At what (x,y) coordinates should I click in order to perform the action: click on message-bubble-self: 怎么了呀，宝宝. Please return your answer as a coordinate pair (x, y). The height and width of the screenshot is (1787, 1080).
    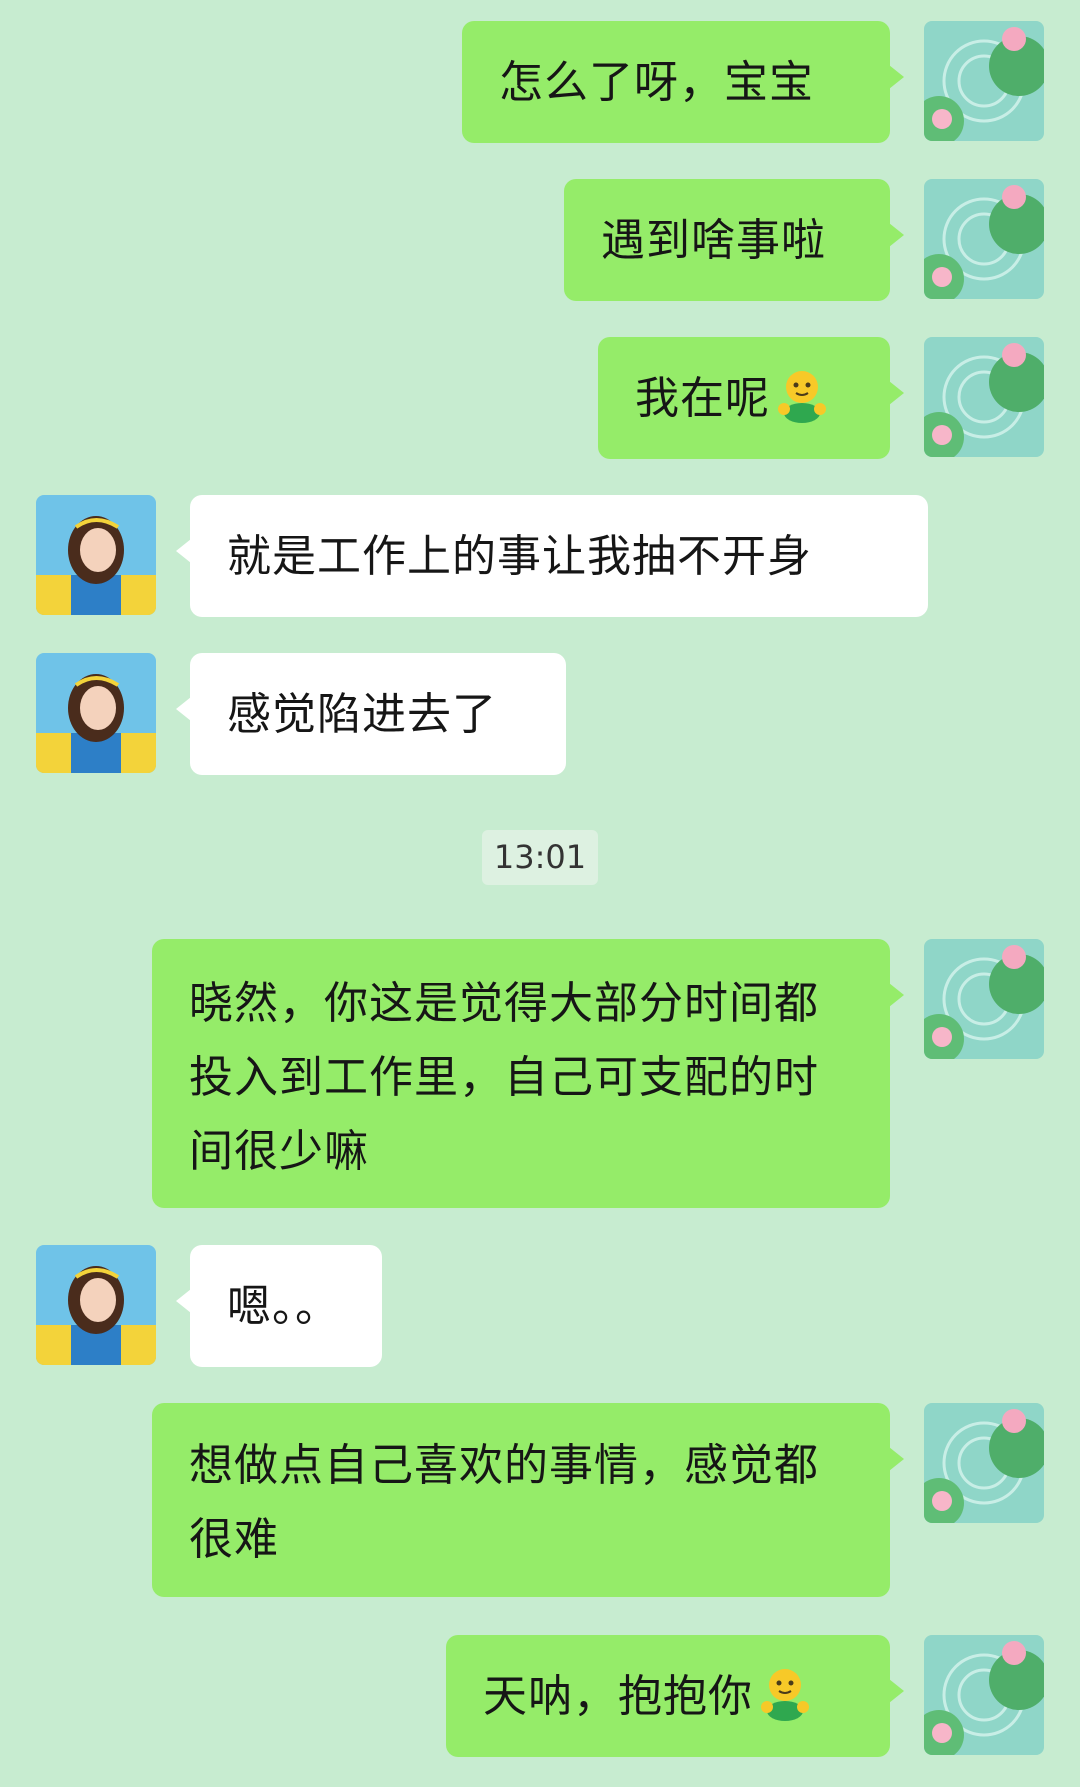
    Looking at the image, I should click on (683, 82).